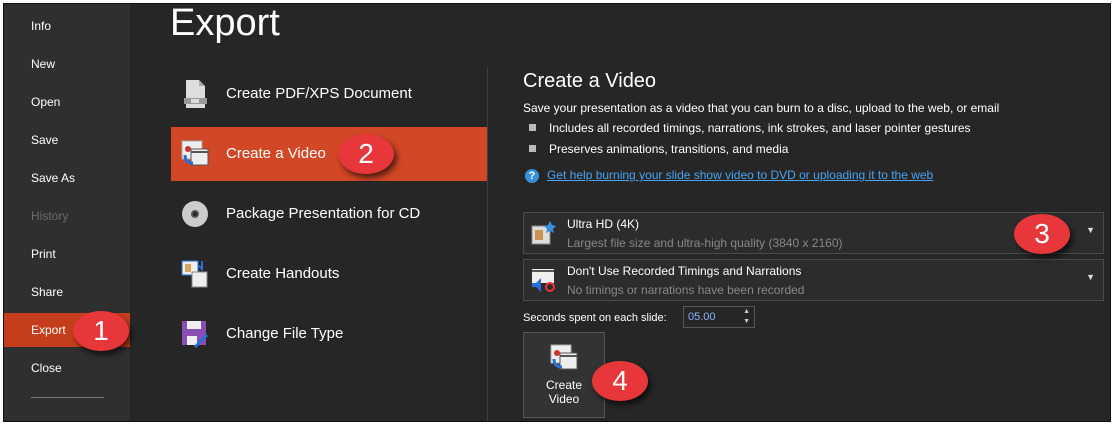  What do you see at coordinates (195, 94) in the screenshot?
I see `pdf-document-icon` at bounding box center [195, 94].